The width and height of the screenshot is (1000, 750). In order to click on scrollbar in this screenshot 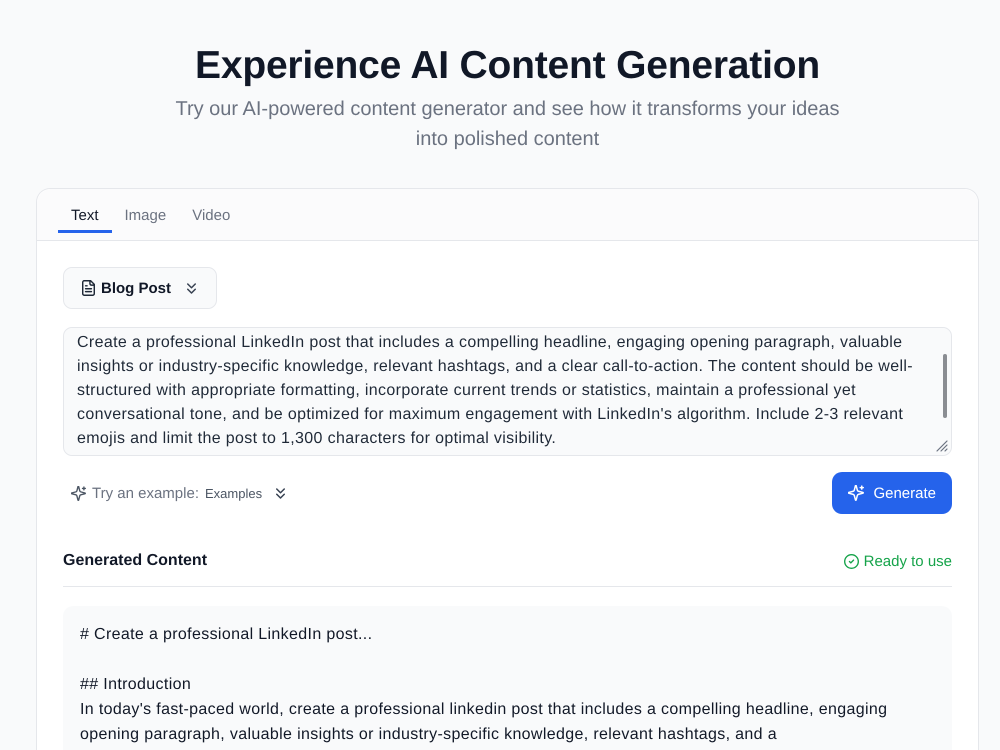, I will do `click(945, 386)`.